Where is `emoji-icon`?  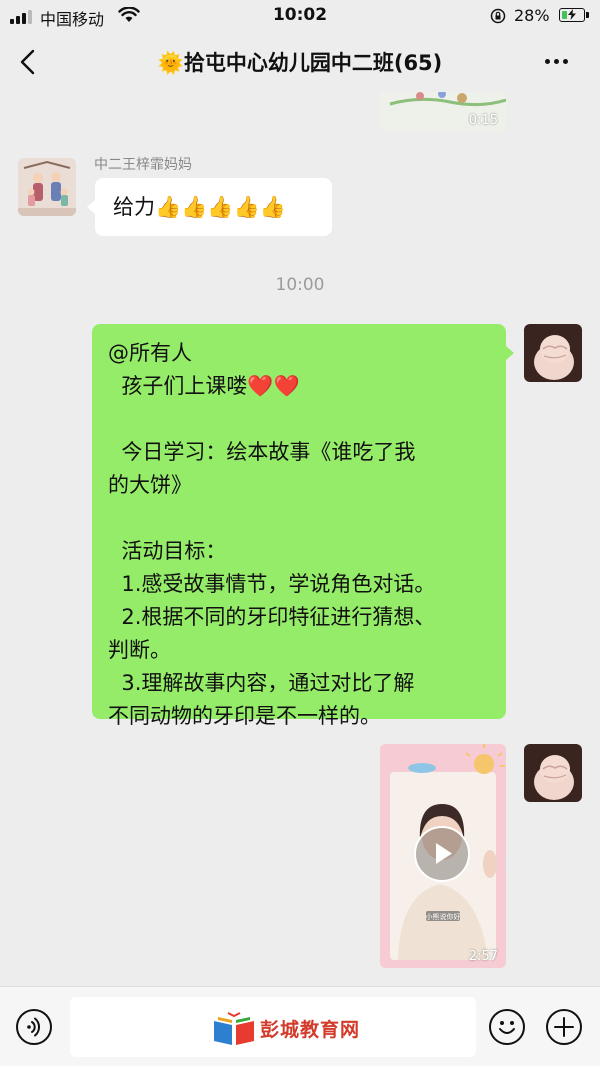
emoji-icon is located at coordinates (507, 1027).